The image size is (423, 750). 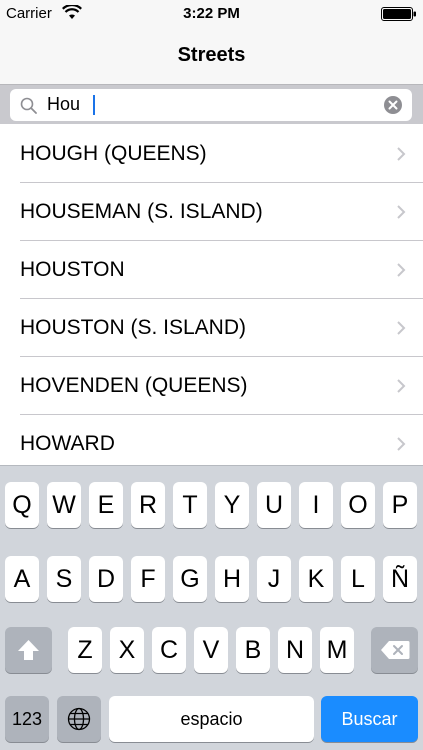 What do you see at coordinates (28, 105) in the screenshot?
I see `search-icon` at bounding box center [28, 105].